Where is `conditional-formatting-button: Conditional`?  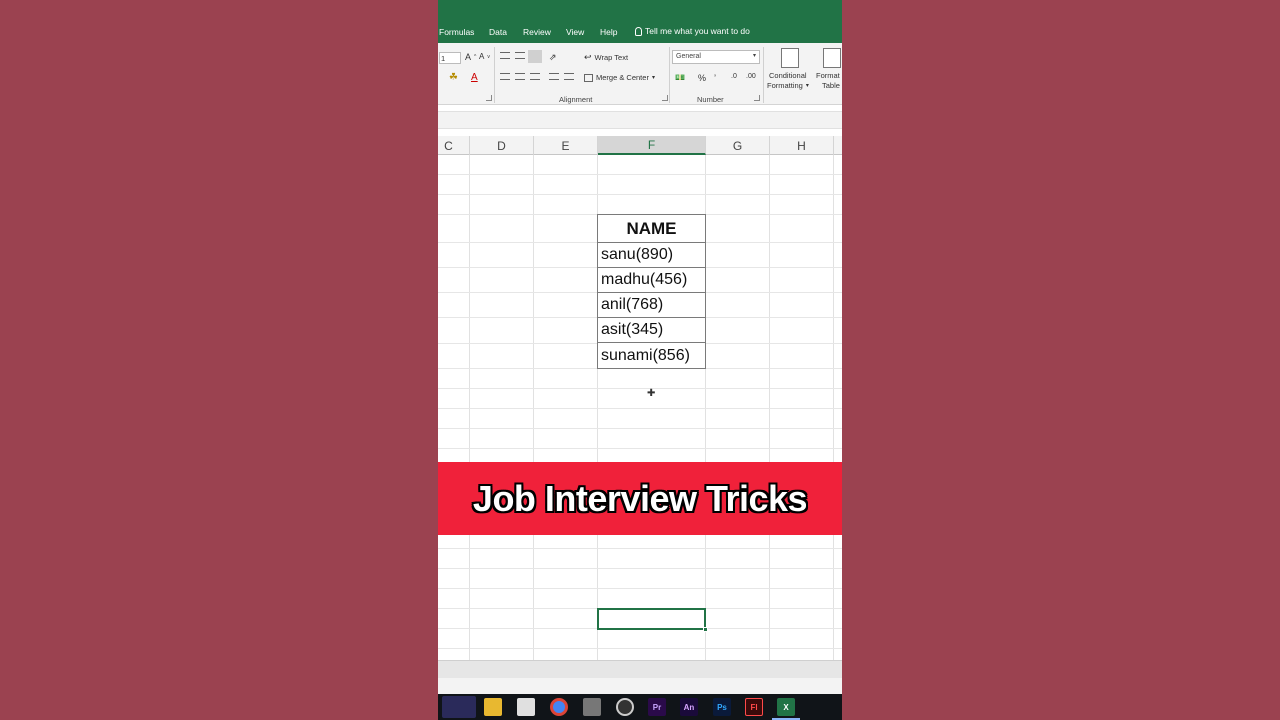 conditional-formatting-button: Conditional is located at coordinates (788, 75).